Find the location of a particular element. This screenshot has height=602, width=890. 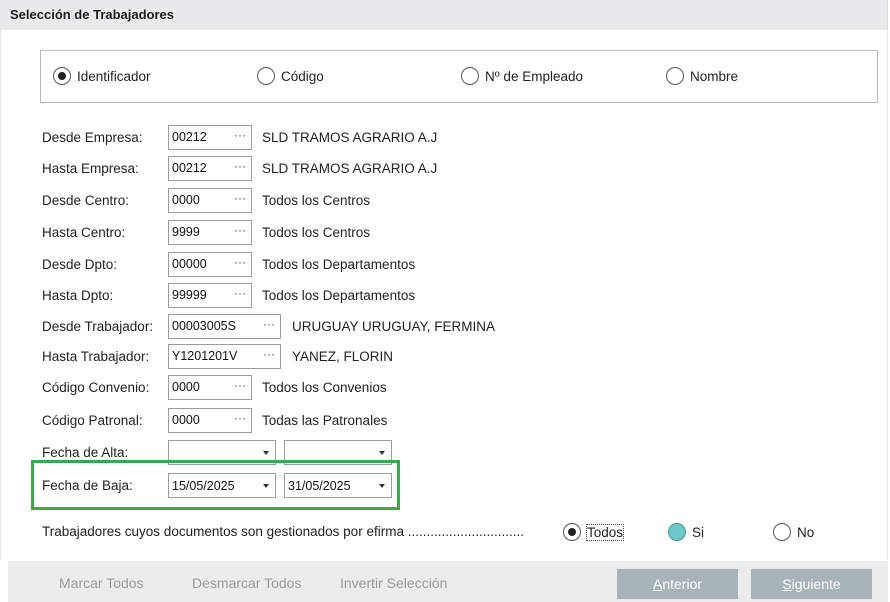

label-desde-empresa: Desde Empresa: is located at coordinates (92, 137).